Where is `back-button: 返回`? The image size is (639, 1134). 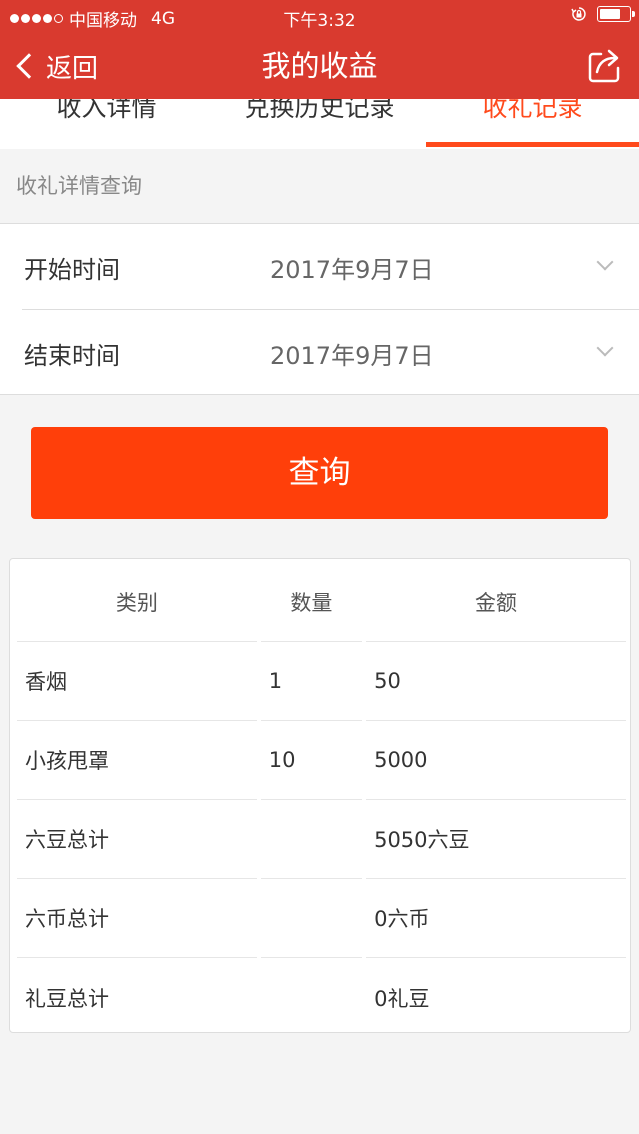 back-button: 返回 is located at coordinates (55, 66).